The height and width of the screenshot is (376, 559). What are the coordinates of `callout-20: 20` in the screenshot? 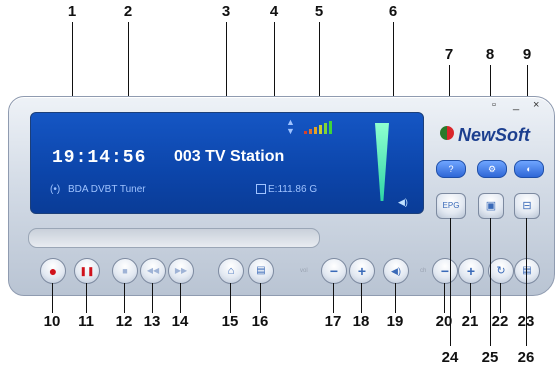 It's located at (444, 321).